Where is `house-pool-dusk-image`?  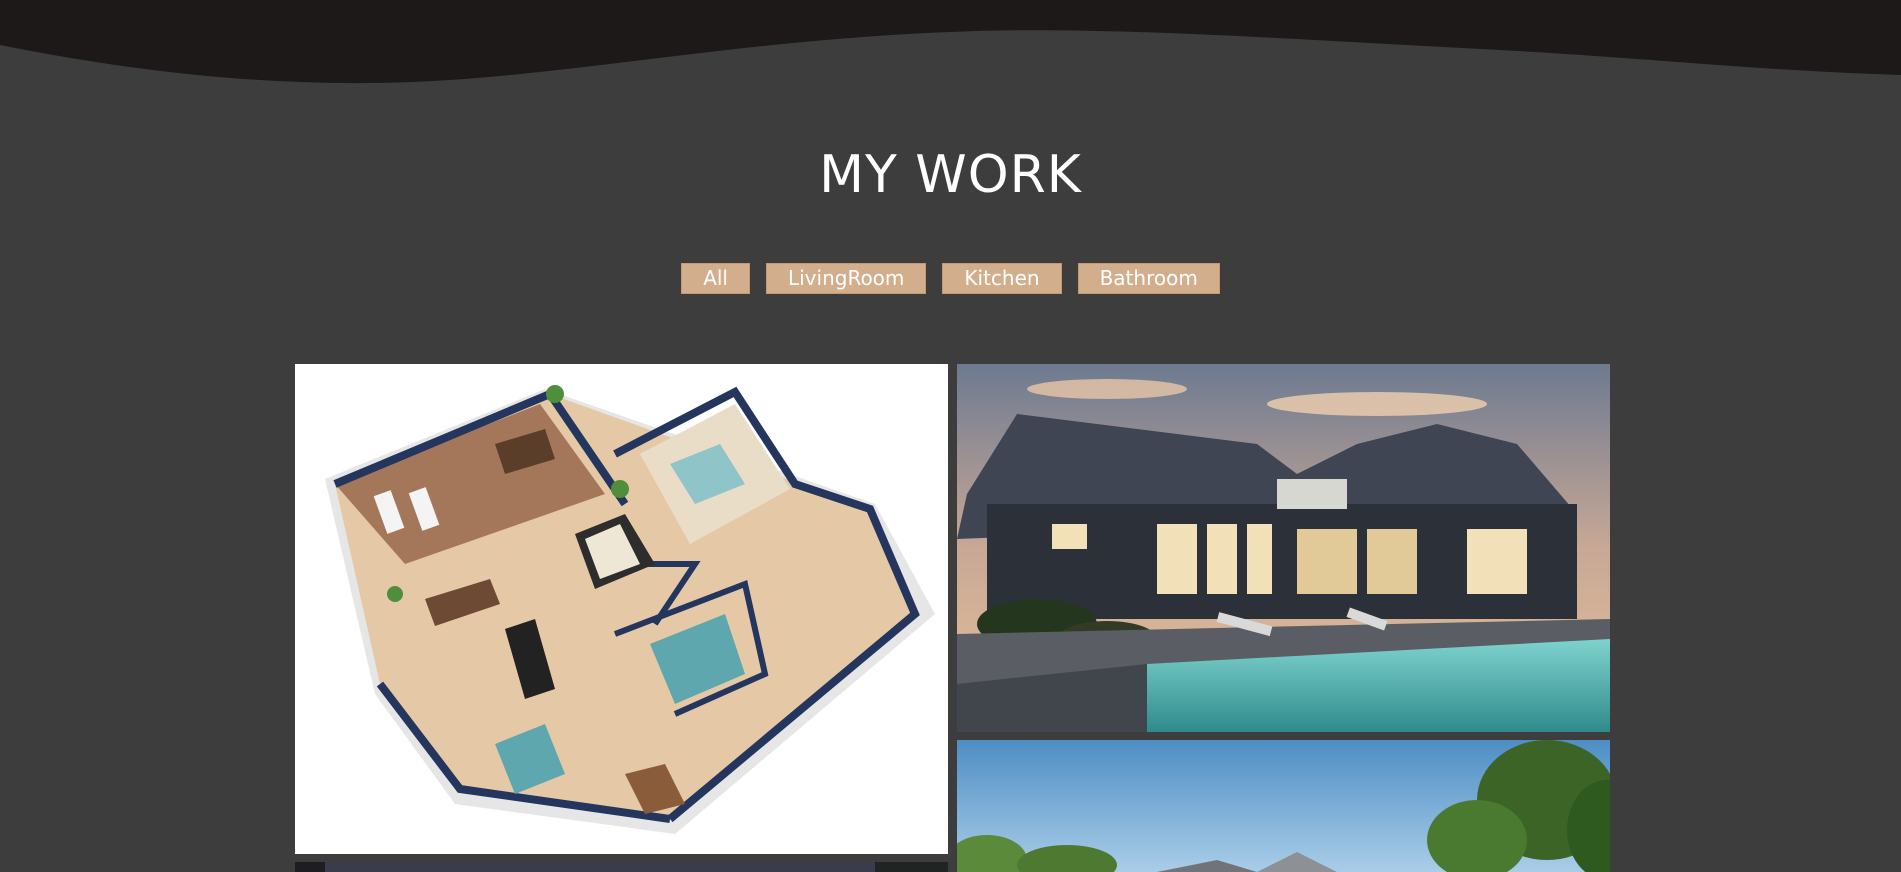 house-pool-dusk-image is located at coordinates (1283, 548).